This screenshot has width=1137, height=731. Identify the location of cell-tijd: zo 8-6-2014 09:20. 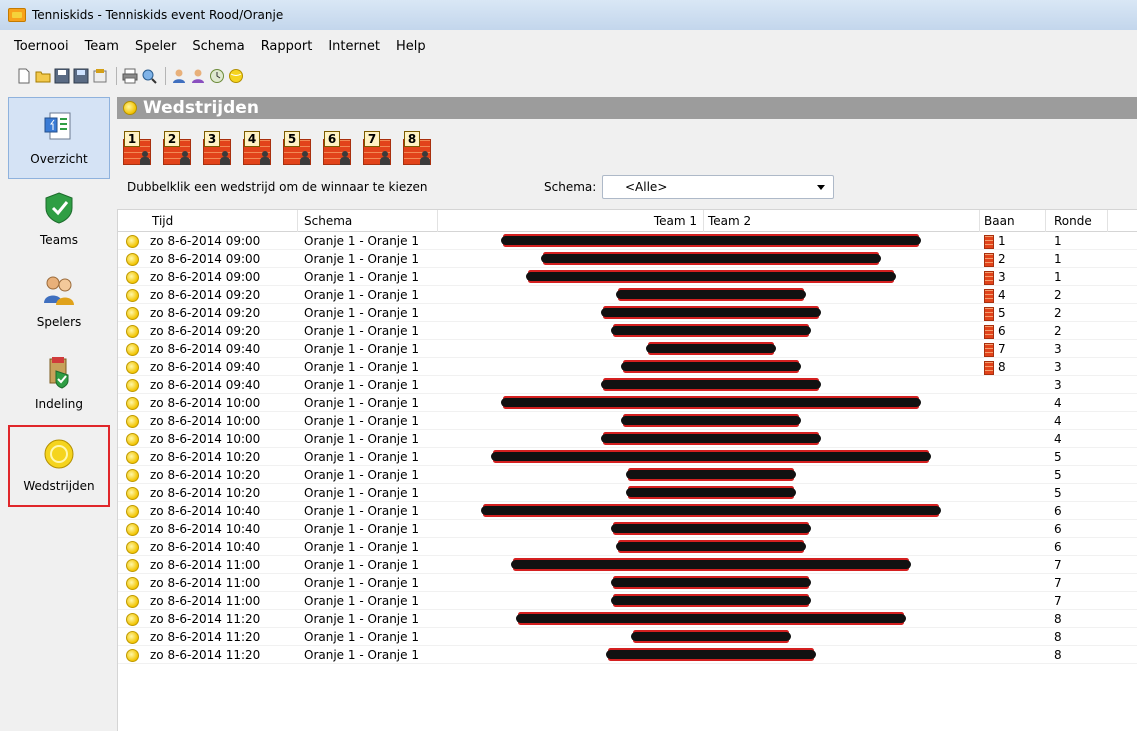
(205, 331).